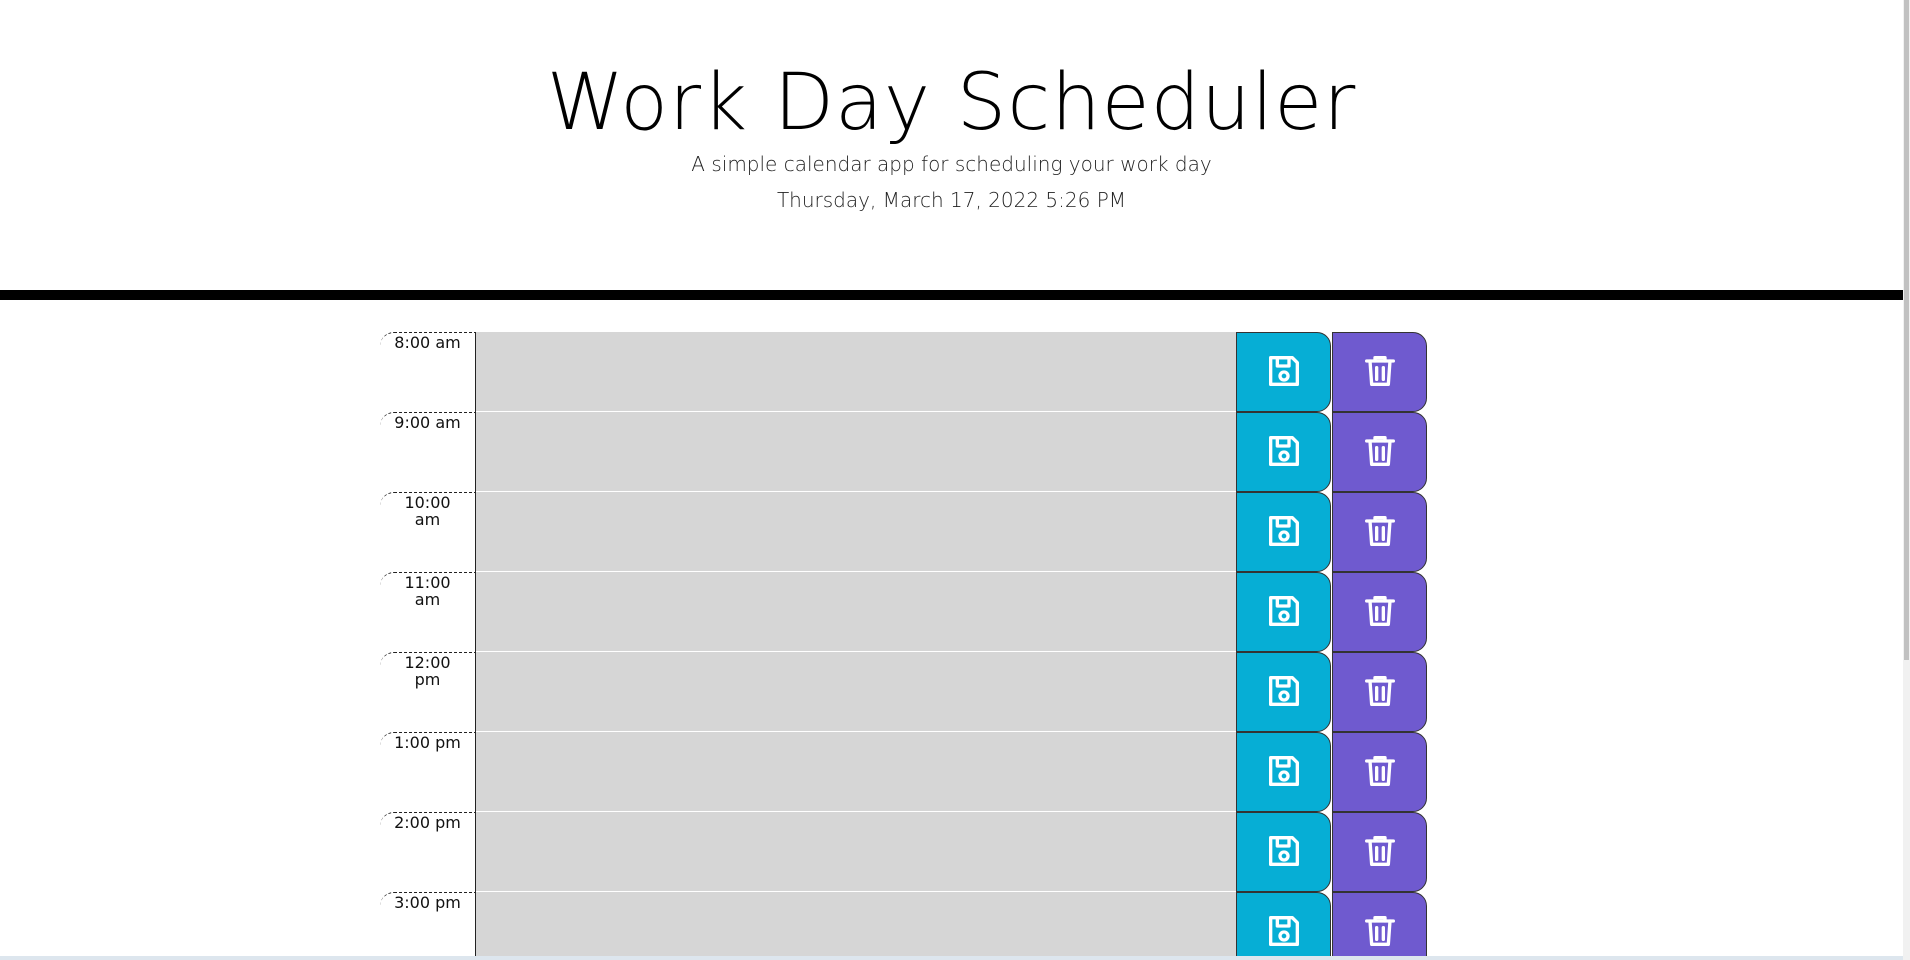  What do you see at coordinates (428, 692) in the screenshot?
I see `hour-label: 12:00 pm` at bounding box center [428, 692].